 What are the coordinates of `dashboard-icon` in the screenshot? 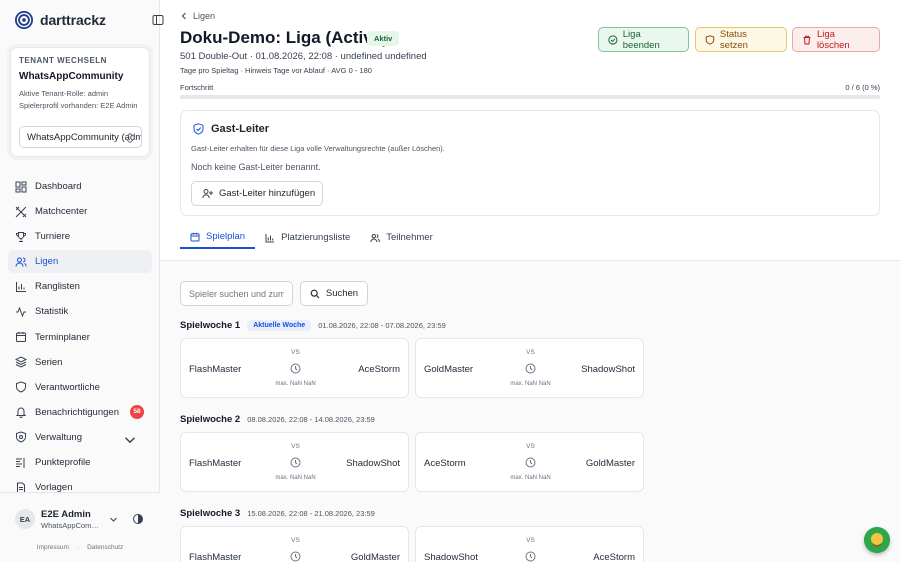 It's located at (21, 186).